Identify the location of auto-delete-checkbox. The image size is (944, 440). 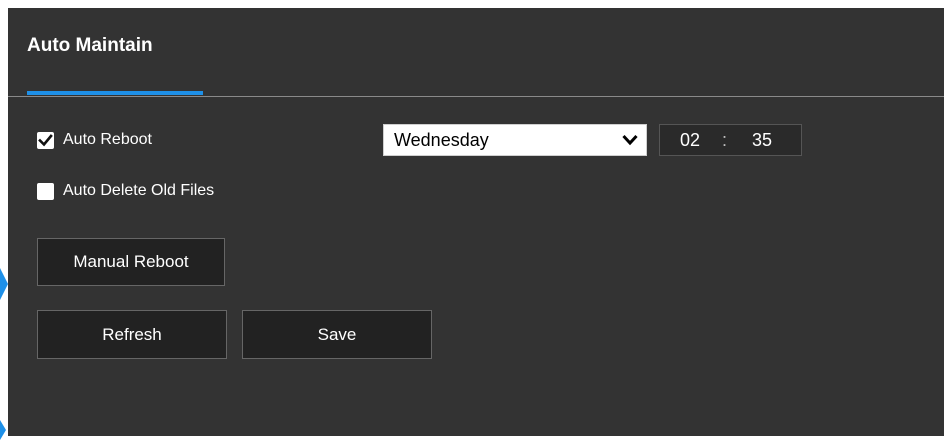
(45, 191).